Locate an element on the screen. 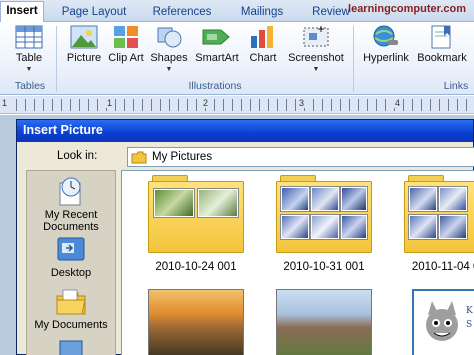 This screenshot has height=355, width=474. places-bar: My Recent Documents Desktop My Documents is located at coordinates (71, 262).